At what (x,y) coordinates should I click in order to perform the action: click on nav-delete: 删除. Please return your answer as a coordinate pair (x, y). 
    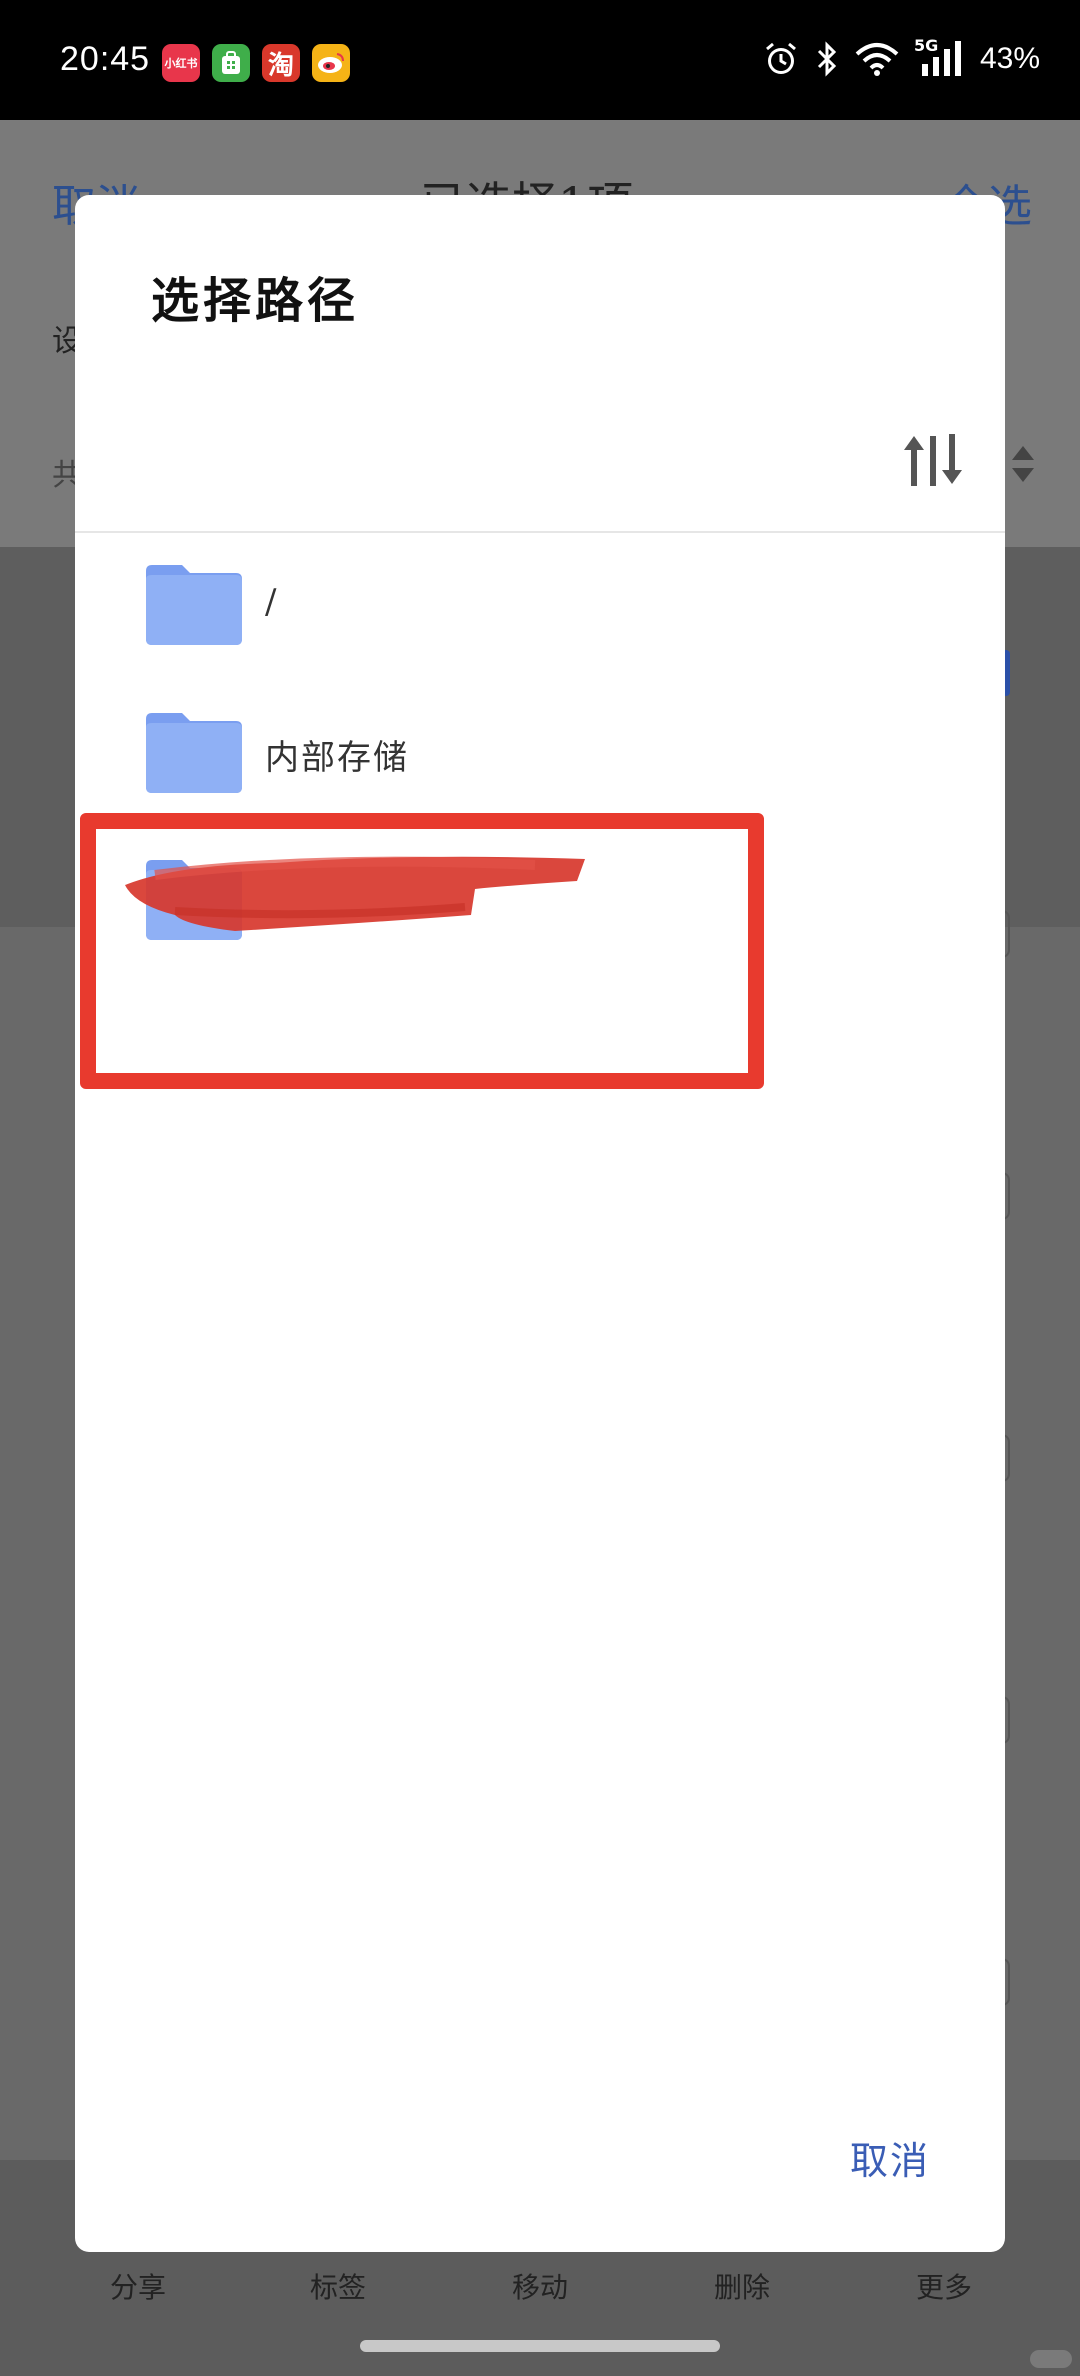
    Looking at the image, I should click on (742, 2286).